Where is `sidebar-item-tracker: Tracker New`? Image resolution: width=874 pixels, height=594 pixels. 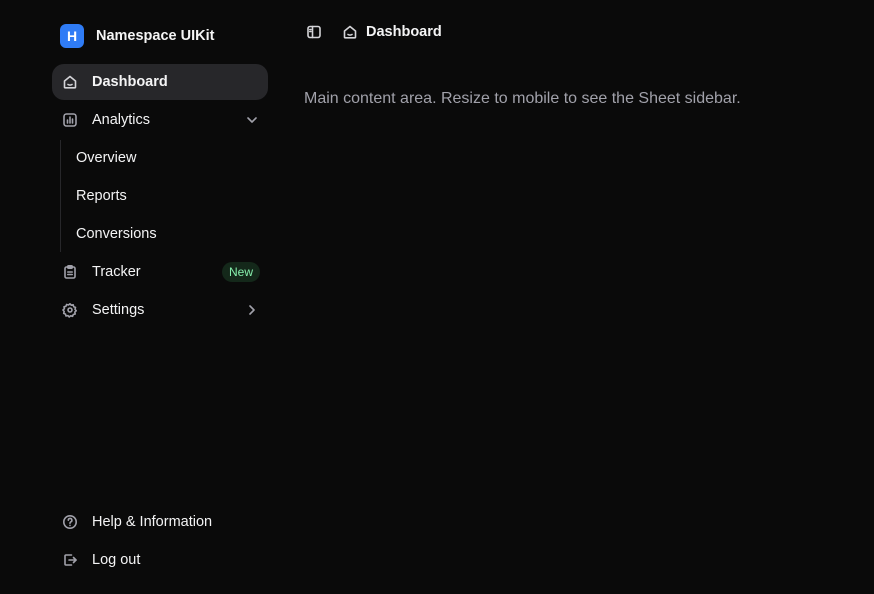 sidebar-item-tracker: Tracker New is located at coordinates (160, 272).